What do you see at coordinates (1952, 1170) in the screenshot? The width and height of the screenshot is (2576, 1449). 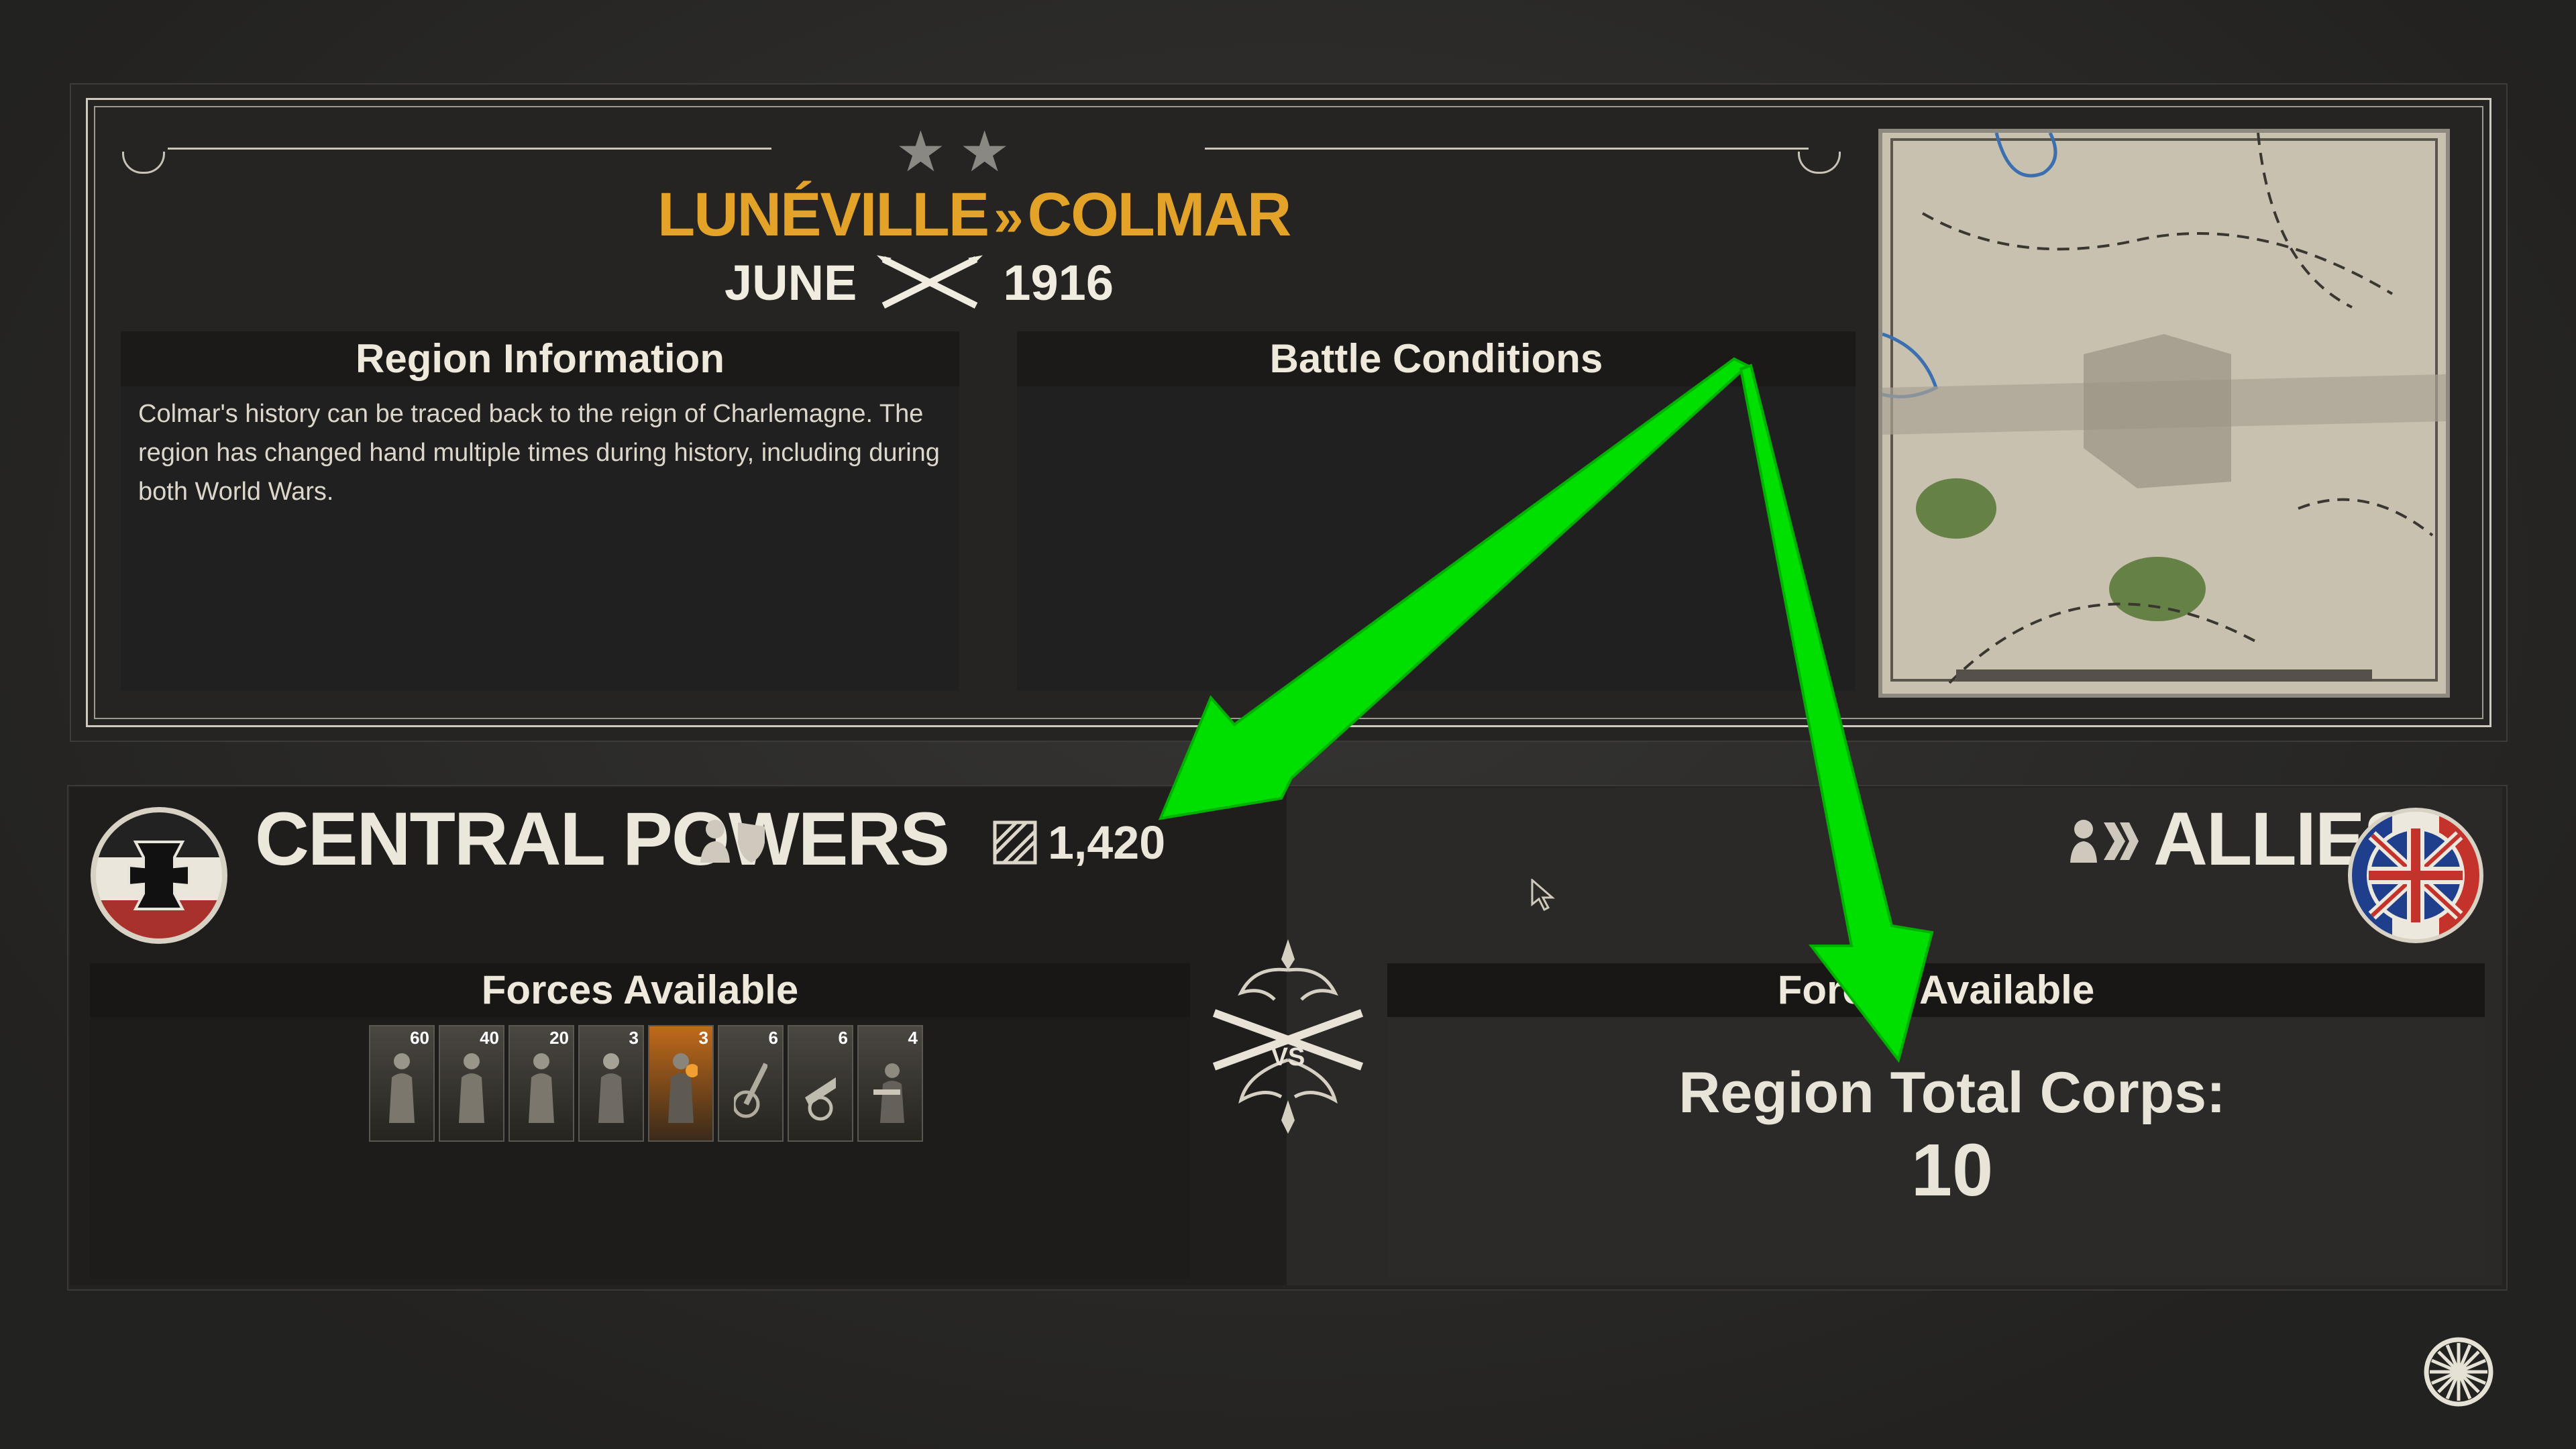 I see `region-total-value: 10` at bounding box center [1952, 1170].